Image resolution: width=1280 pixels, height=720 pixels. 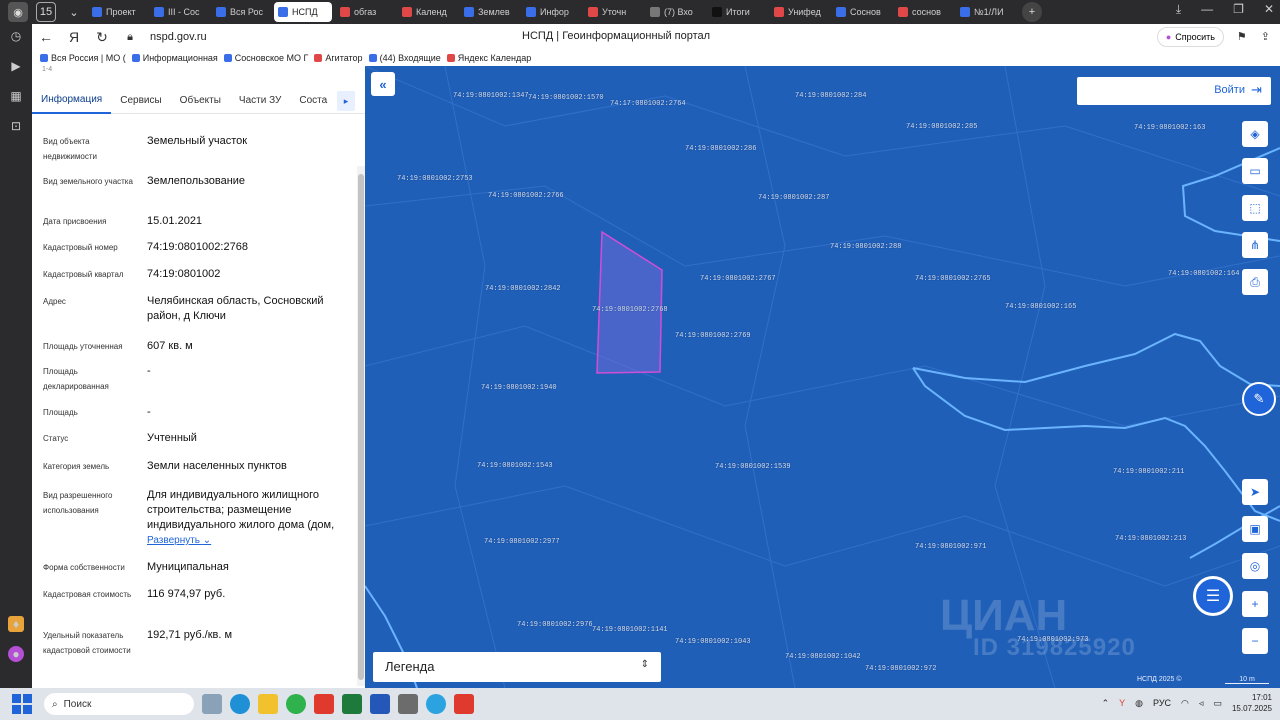 I want to click on browser-tab: Вся Рос, so click(x=241, y=12).